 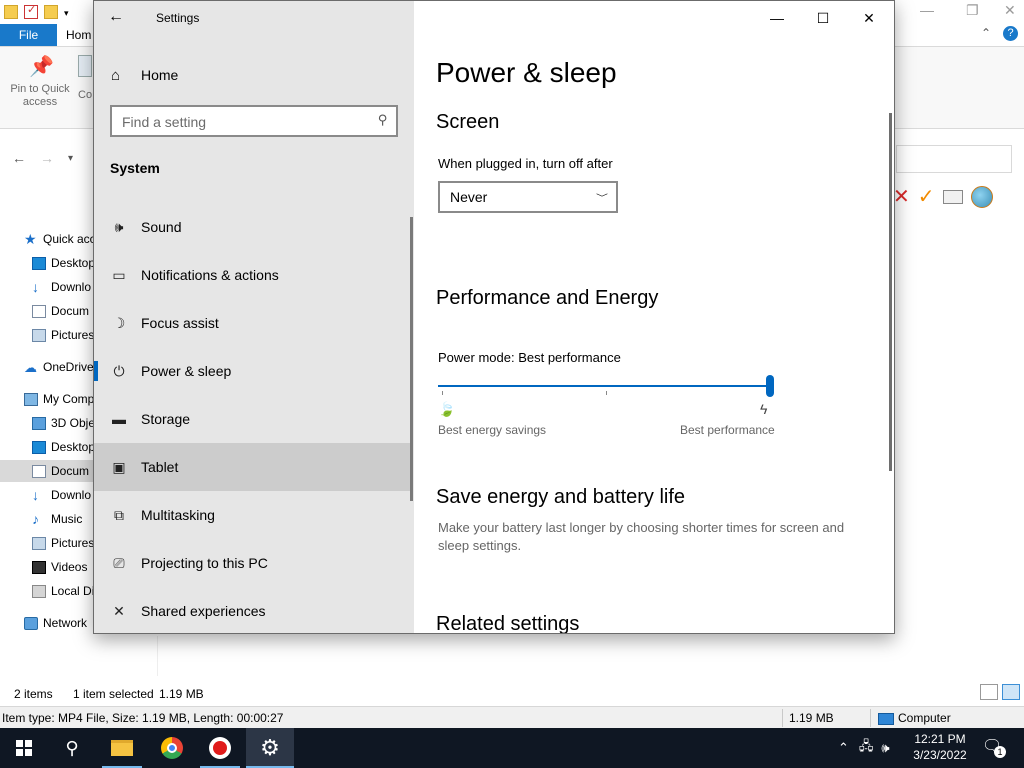 I want to click on related-settings-heading: Related settings, so click(x=508, y=623).